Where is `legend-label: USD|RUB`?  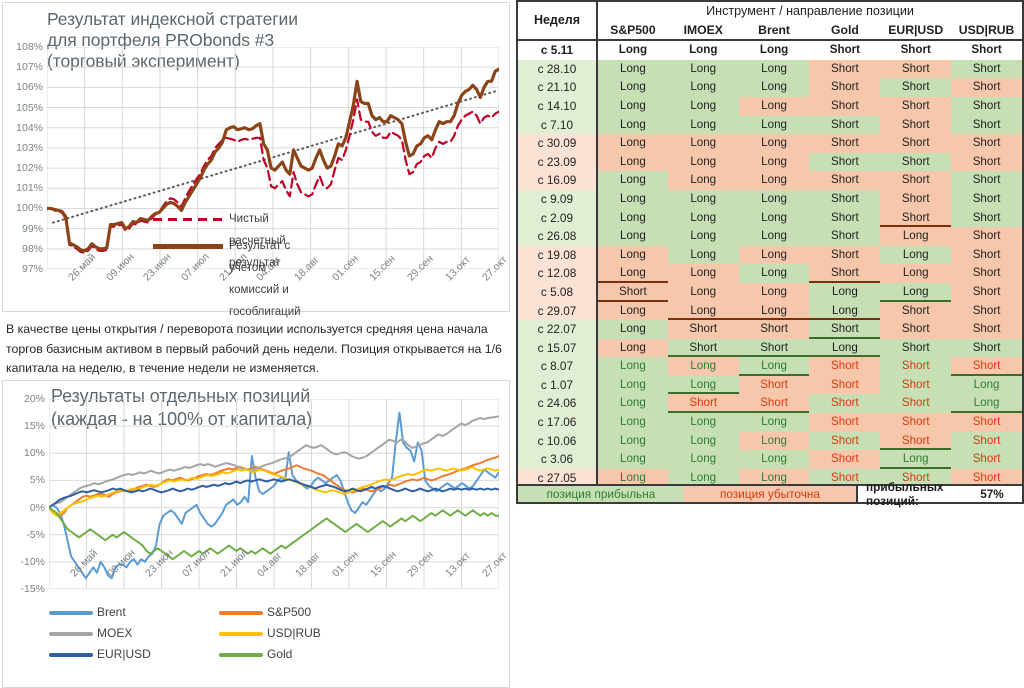
legend-label: USD|RUB is located at coordinates (294, 633).